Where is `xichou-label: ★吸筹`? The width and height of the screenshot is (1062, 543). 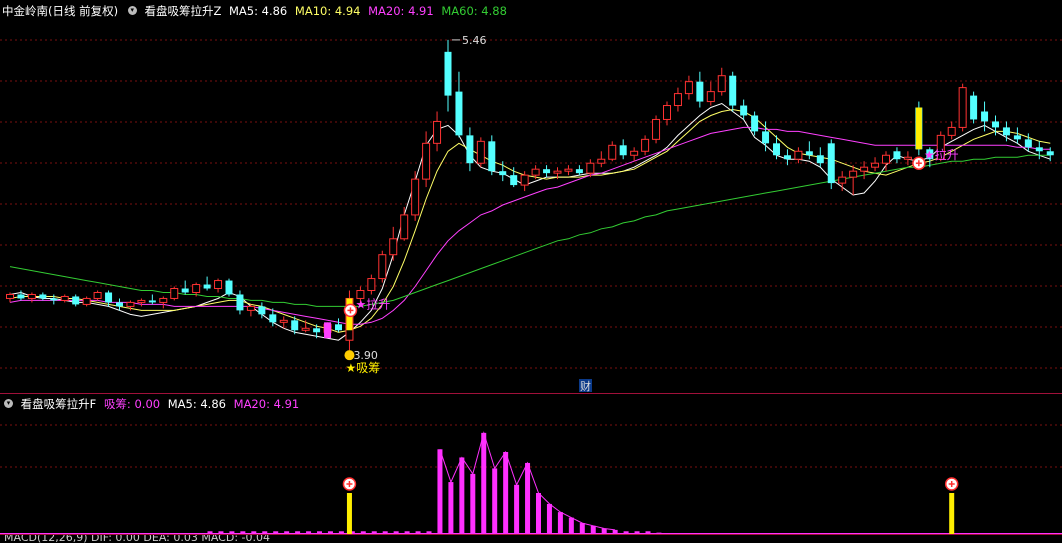 xichou-label: ★吸筹 is located at coordinates (362, 368).